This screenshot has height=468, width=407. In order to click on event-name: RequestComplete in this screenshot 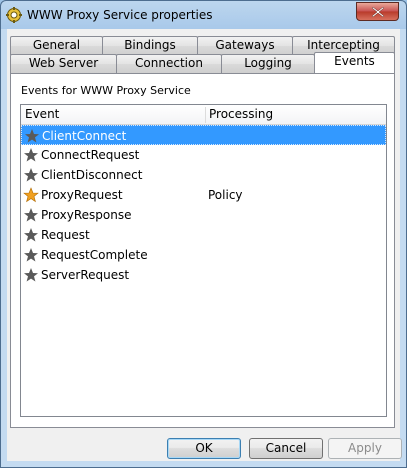, I will do `click(94, 255)`.